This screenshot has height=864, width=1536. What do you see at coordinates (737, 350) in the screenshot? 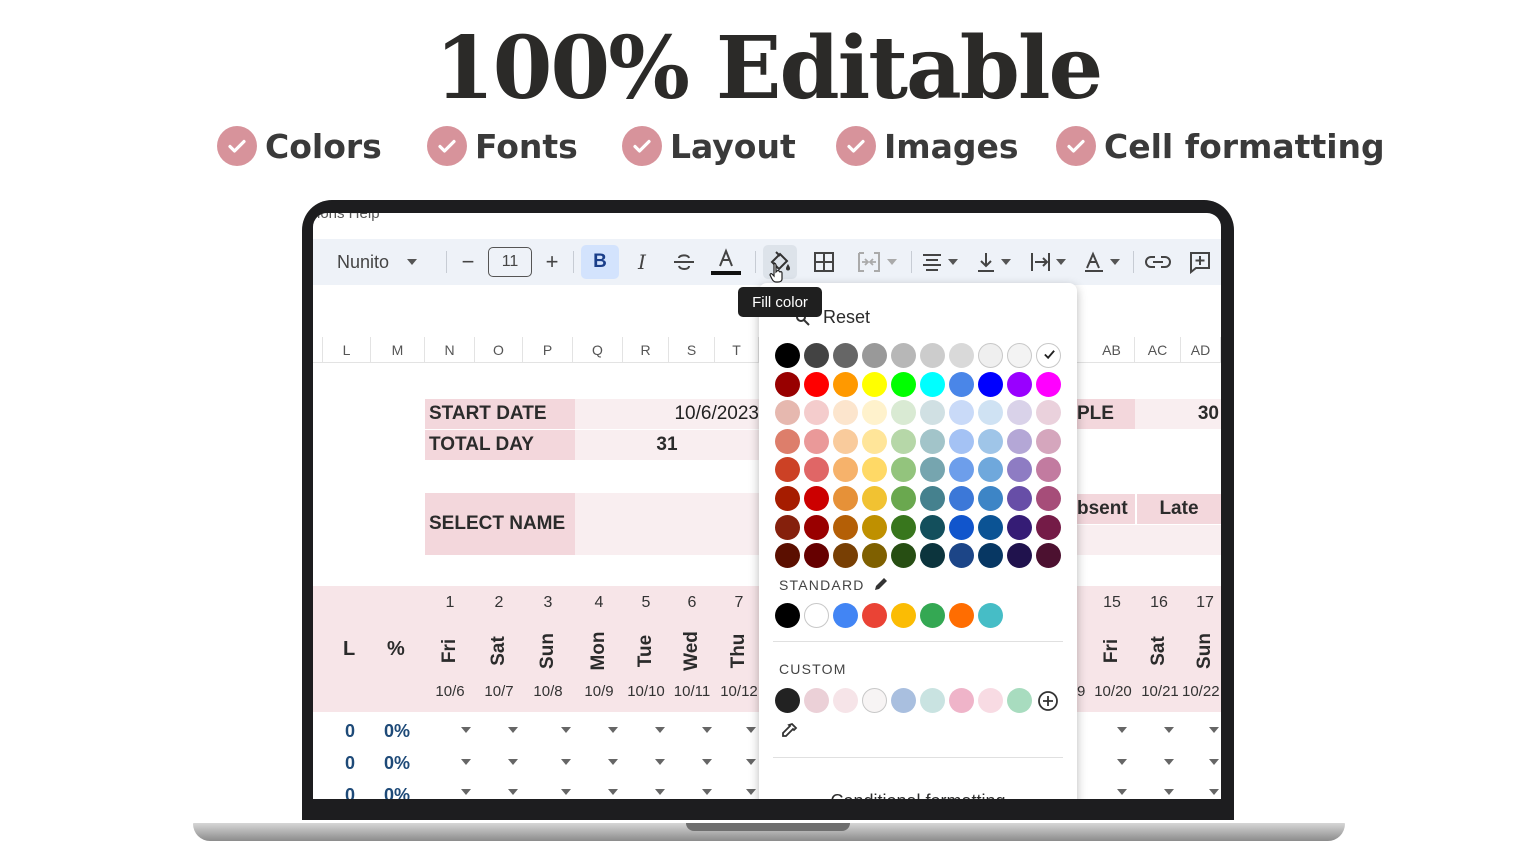
I see `column-header: T` at bounding box center [737, 350].